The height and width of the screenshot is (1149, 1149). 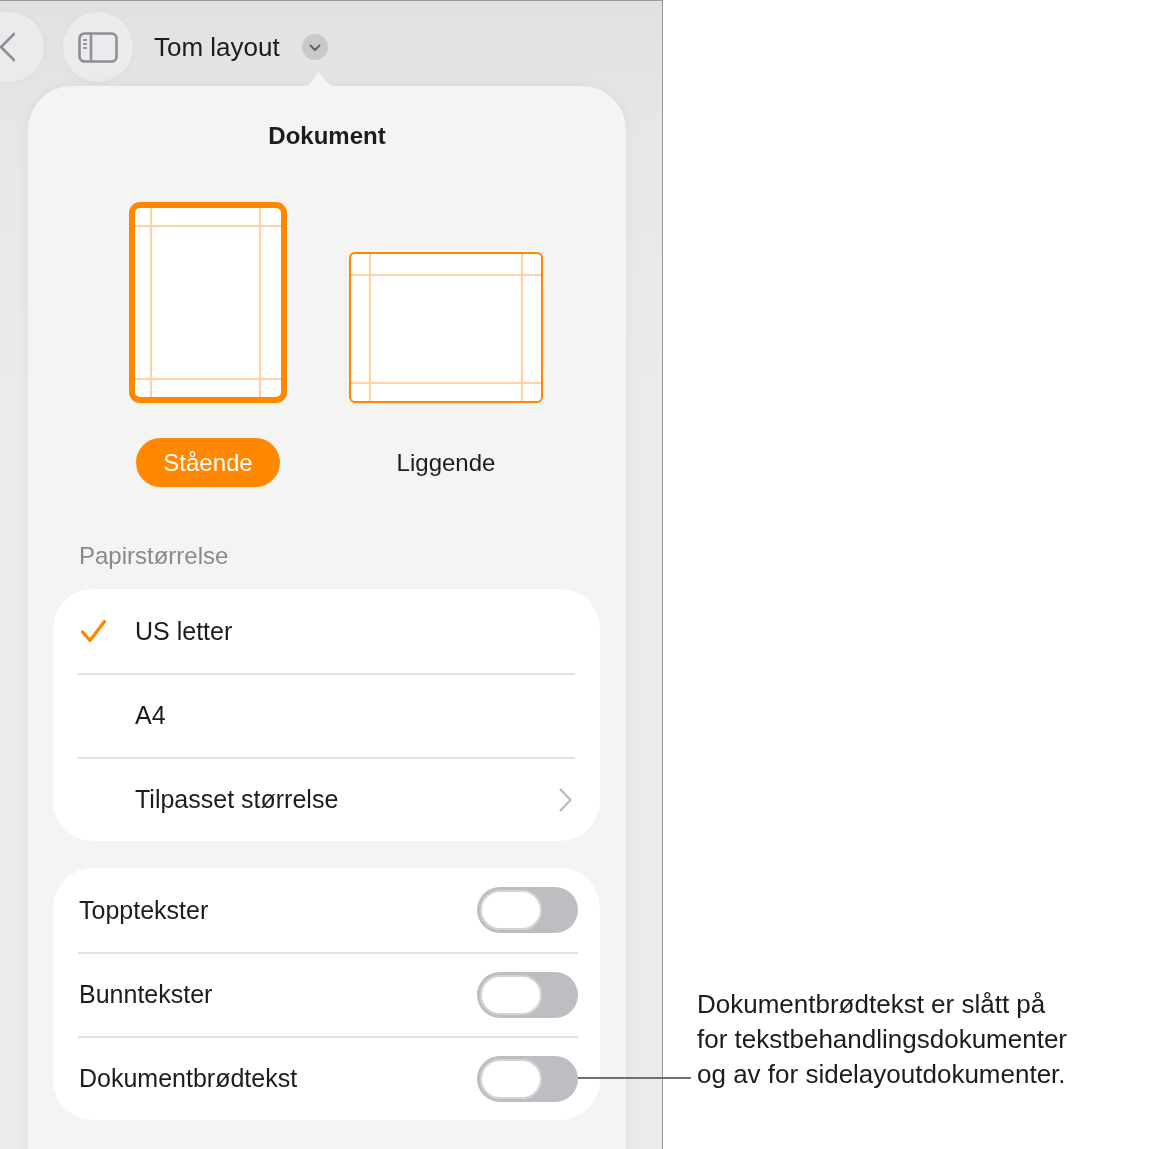 What do you see at coordinates (326, 631) in the screenshot?
I see `paper-size-option: US letter` at bounding box center [326, 631].